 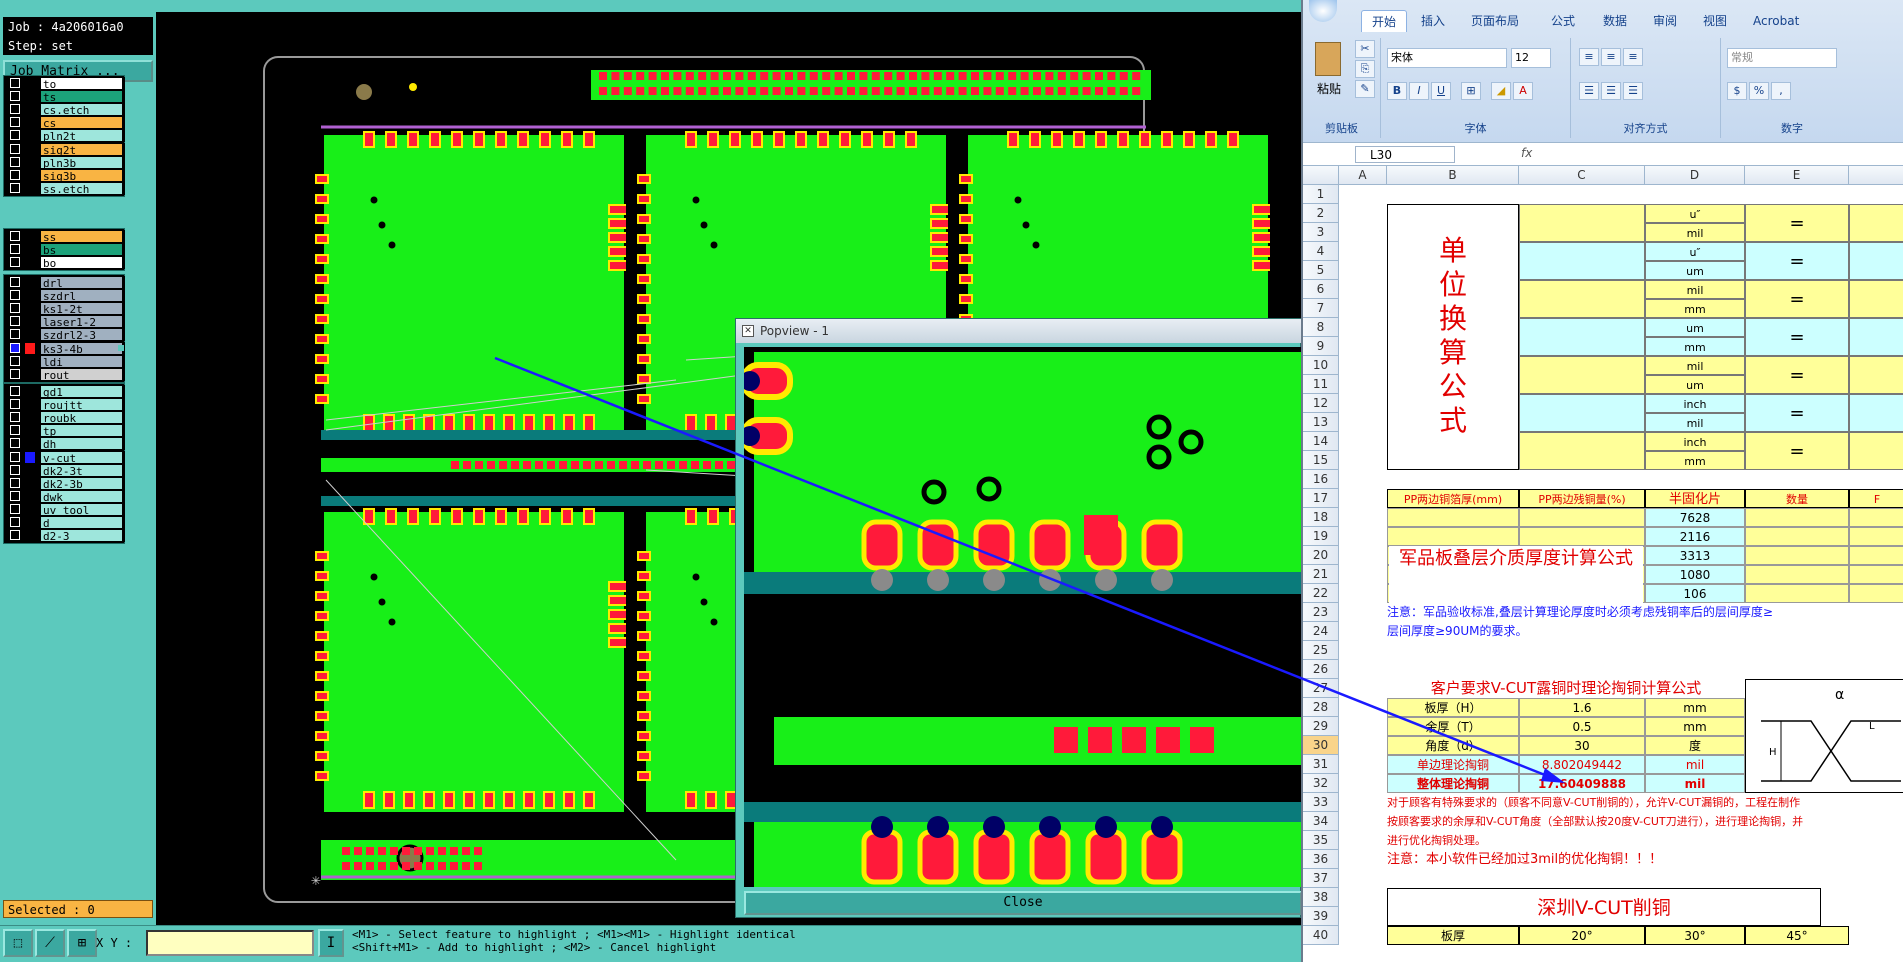 What do you see at coordinates (1495, 21) in the screenshot?
I see `ribbon-tab: 页面布局` at bounding box center [1495, 21].